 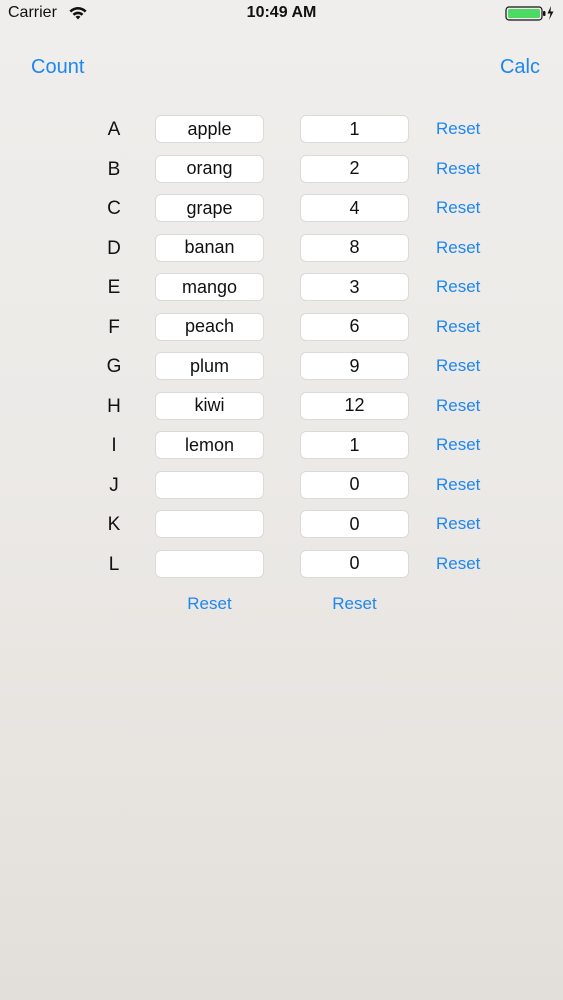 I want to click on count-nav-button: Count, so click(x=57, y=67).